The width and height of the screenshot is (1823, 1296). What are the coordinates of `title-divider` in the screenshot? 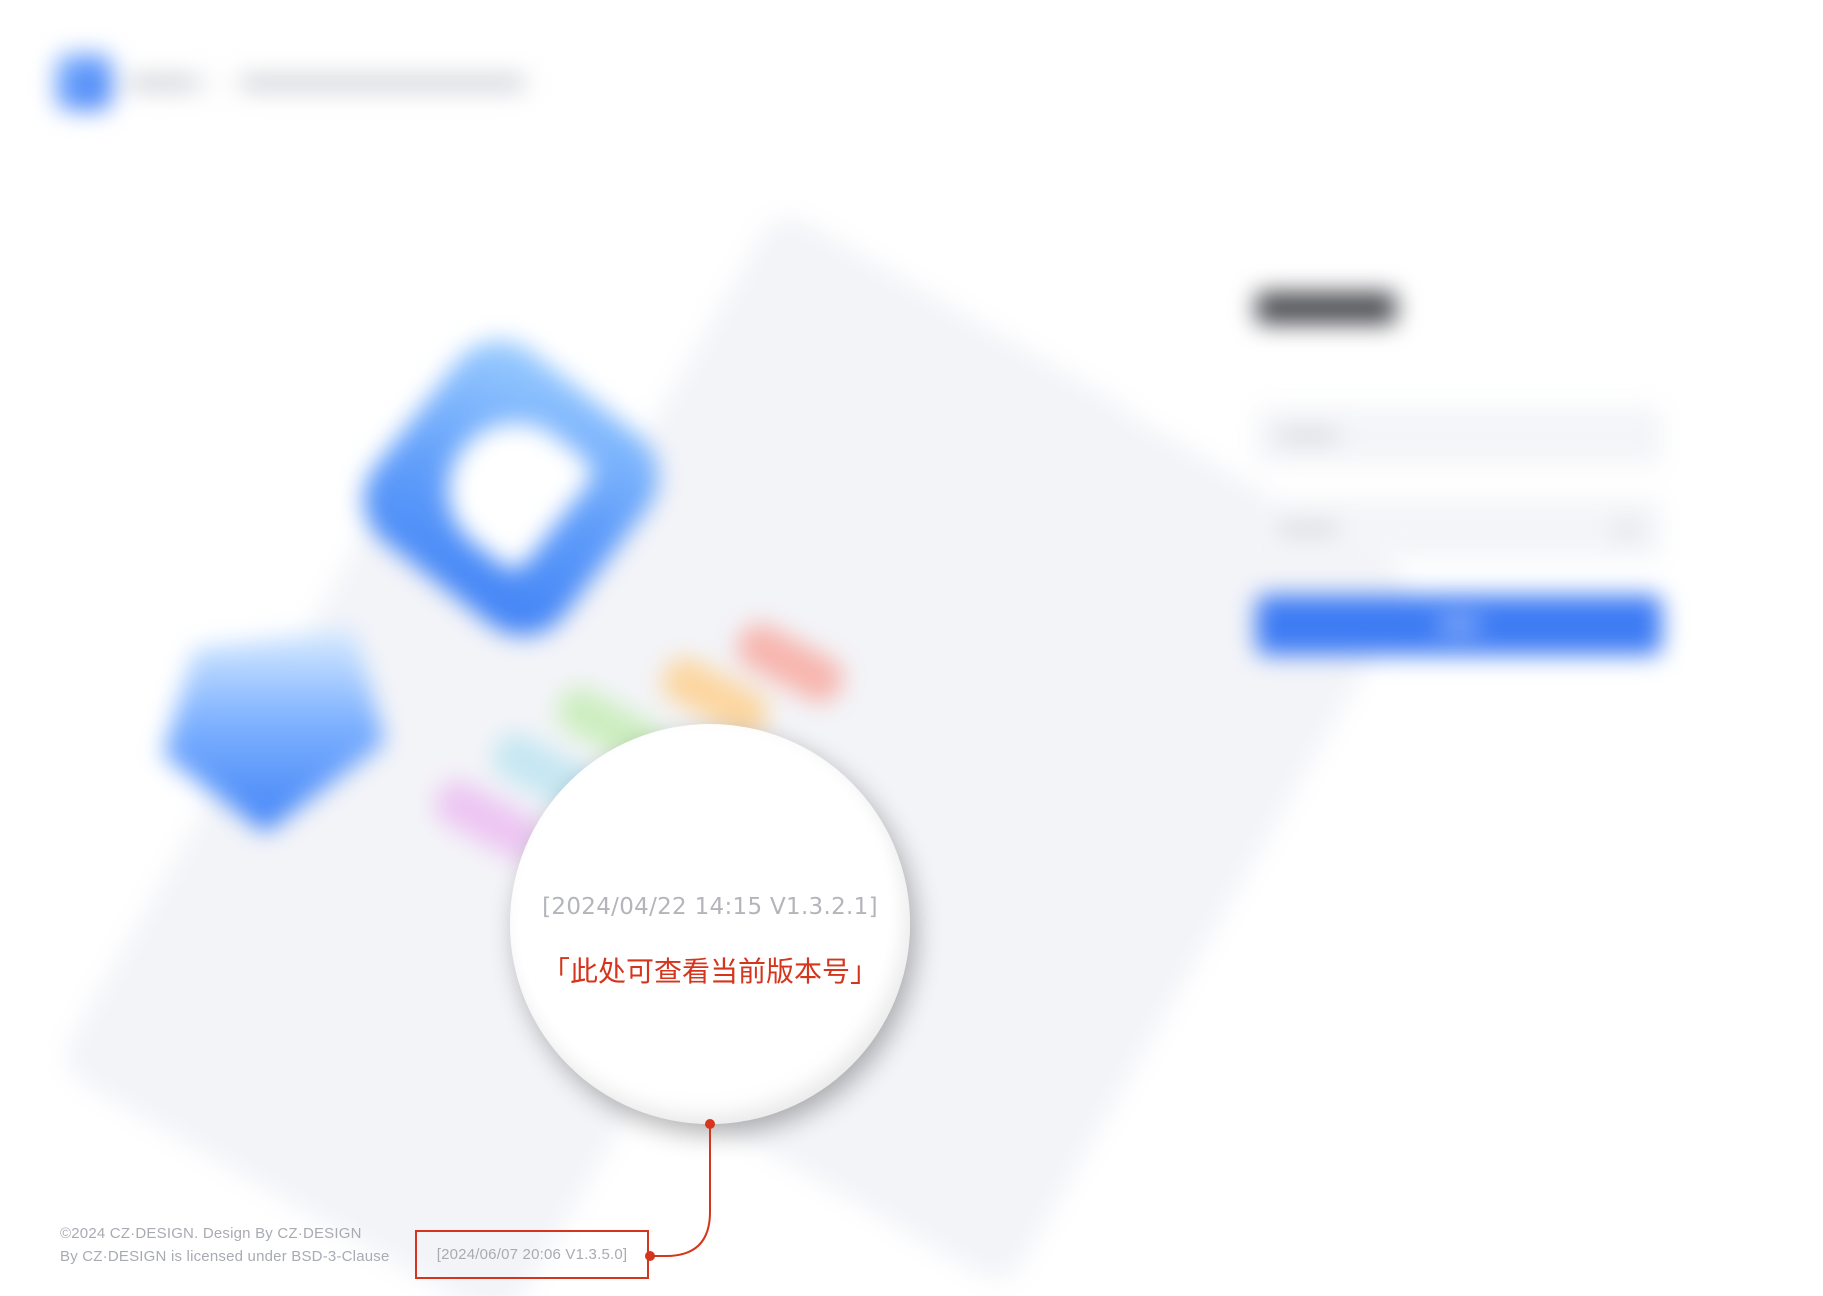 It's located at (211, 83).